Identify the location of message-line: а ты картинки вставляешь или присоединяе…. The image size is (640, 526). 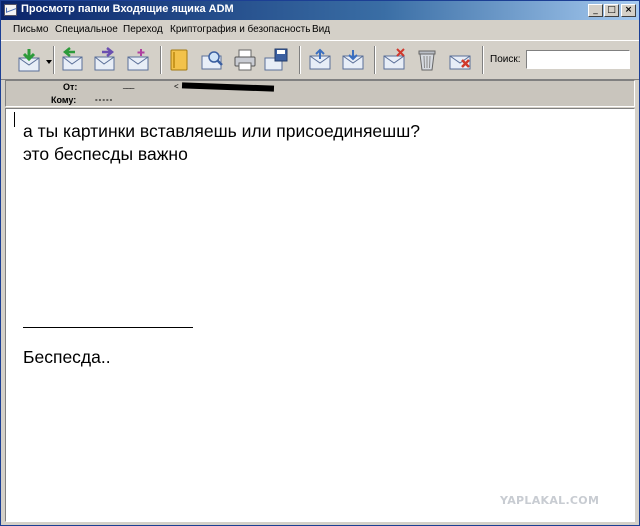
(221, 131).